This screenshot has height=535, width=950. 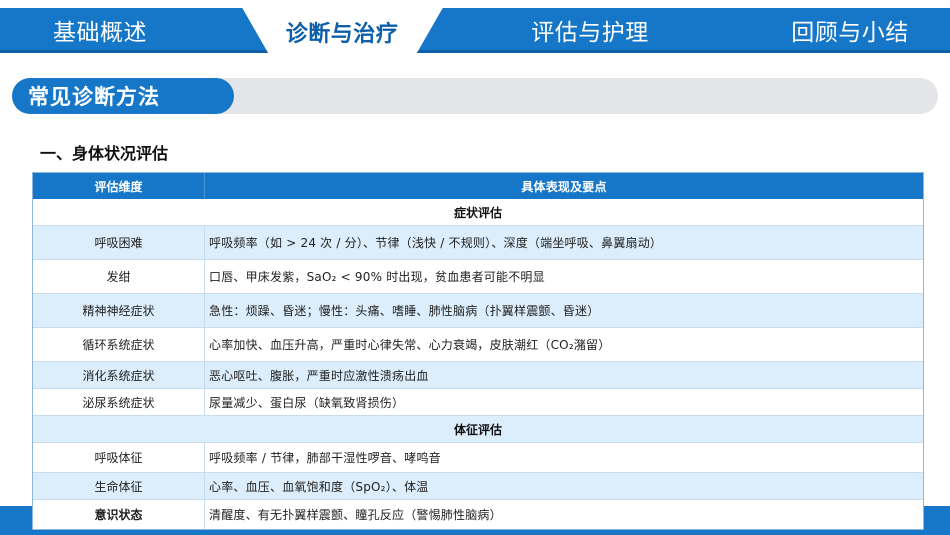 I want to click on row-dimension: 消化系统症状, so click(x=119, y=375).